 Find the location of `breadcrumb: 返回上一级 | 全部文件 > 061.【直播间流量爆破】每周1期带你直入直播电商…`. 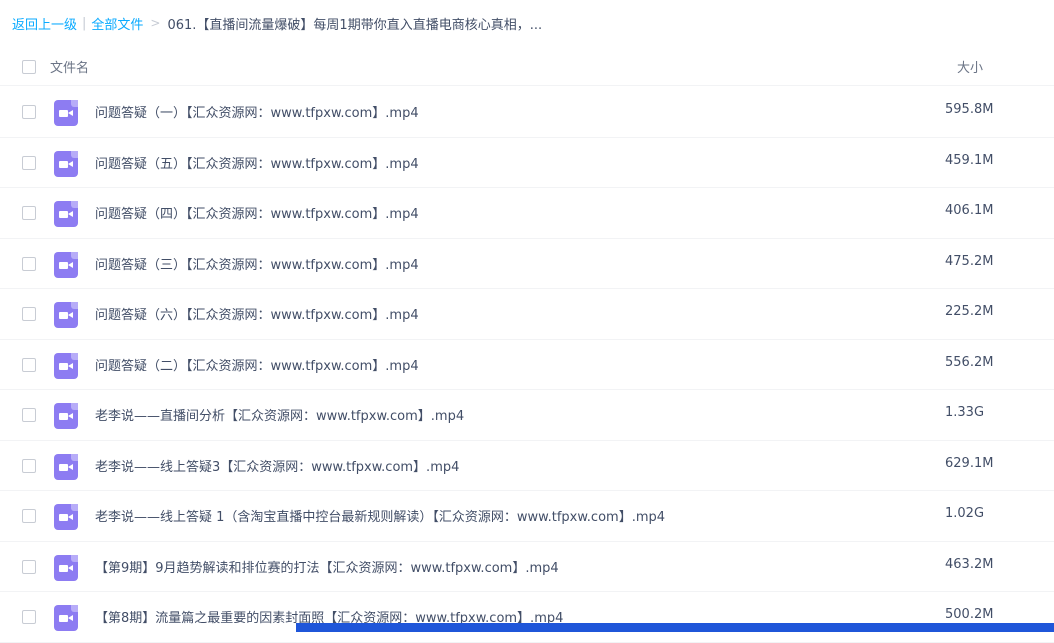

breadcrumb: 返回上一级 | 全部文件 > 061.【直播间流量爆破】每周1期带你直入直播电商… is located at coordinates (277, 23).